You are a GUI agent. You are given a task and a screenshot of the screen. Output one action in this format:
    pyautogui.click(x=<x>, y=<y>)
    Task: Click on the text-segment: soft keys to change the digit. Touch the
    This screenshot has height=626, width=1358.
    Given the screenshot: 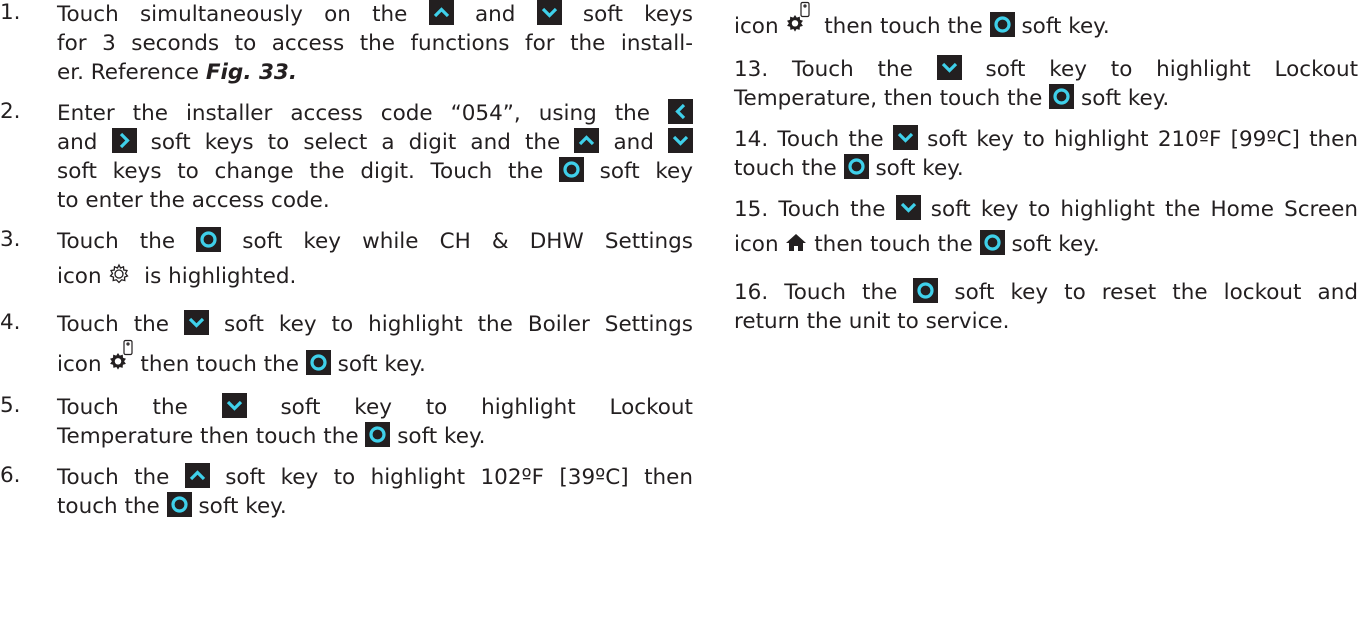 What is the action you would take?
    pyautogui.click(x=308, y=171)
    